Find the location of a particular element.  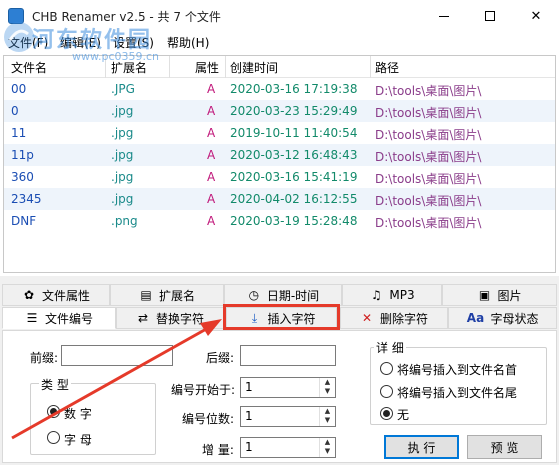

watermark-logo is located at coordinates (19, 37).